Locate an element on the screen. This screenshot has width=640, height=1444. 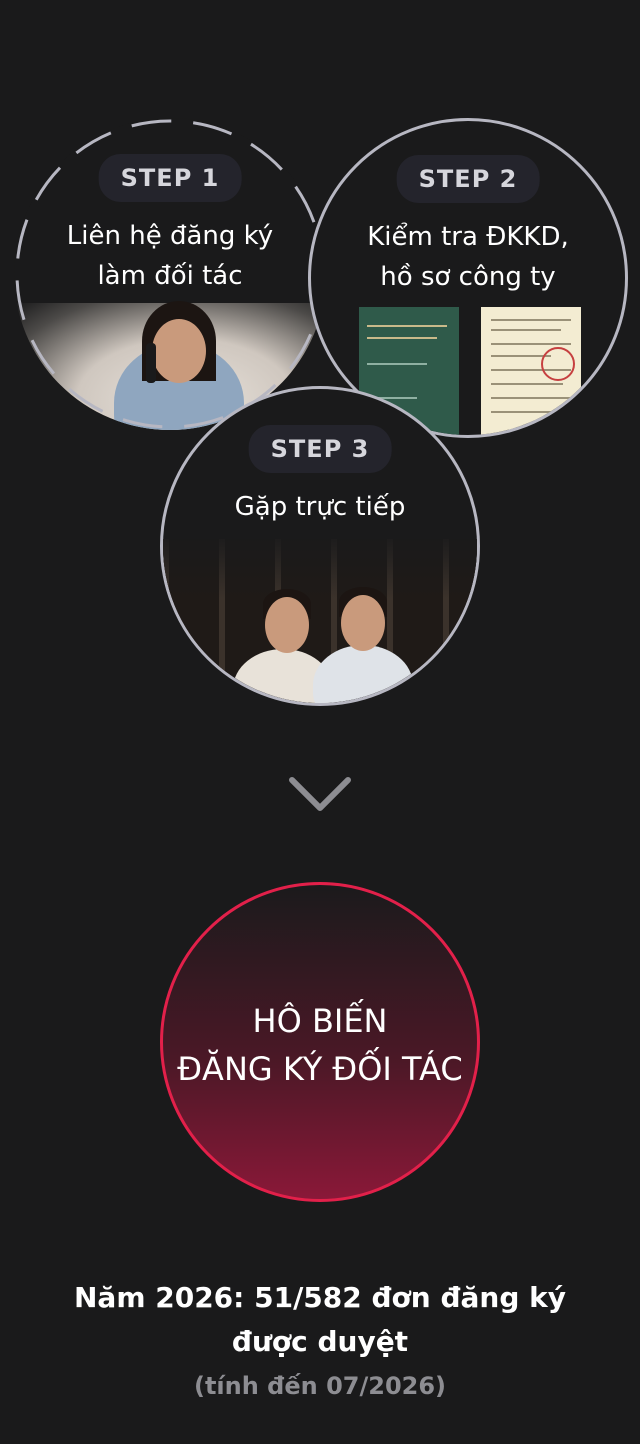
register-partner-button: HÔ BIẾN ĐĂNG KÝ ĐỐI TÁC is located at coordinates (320, 1042).